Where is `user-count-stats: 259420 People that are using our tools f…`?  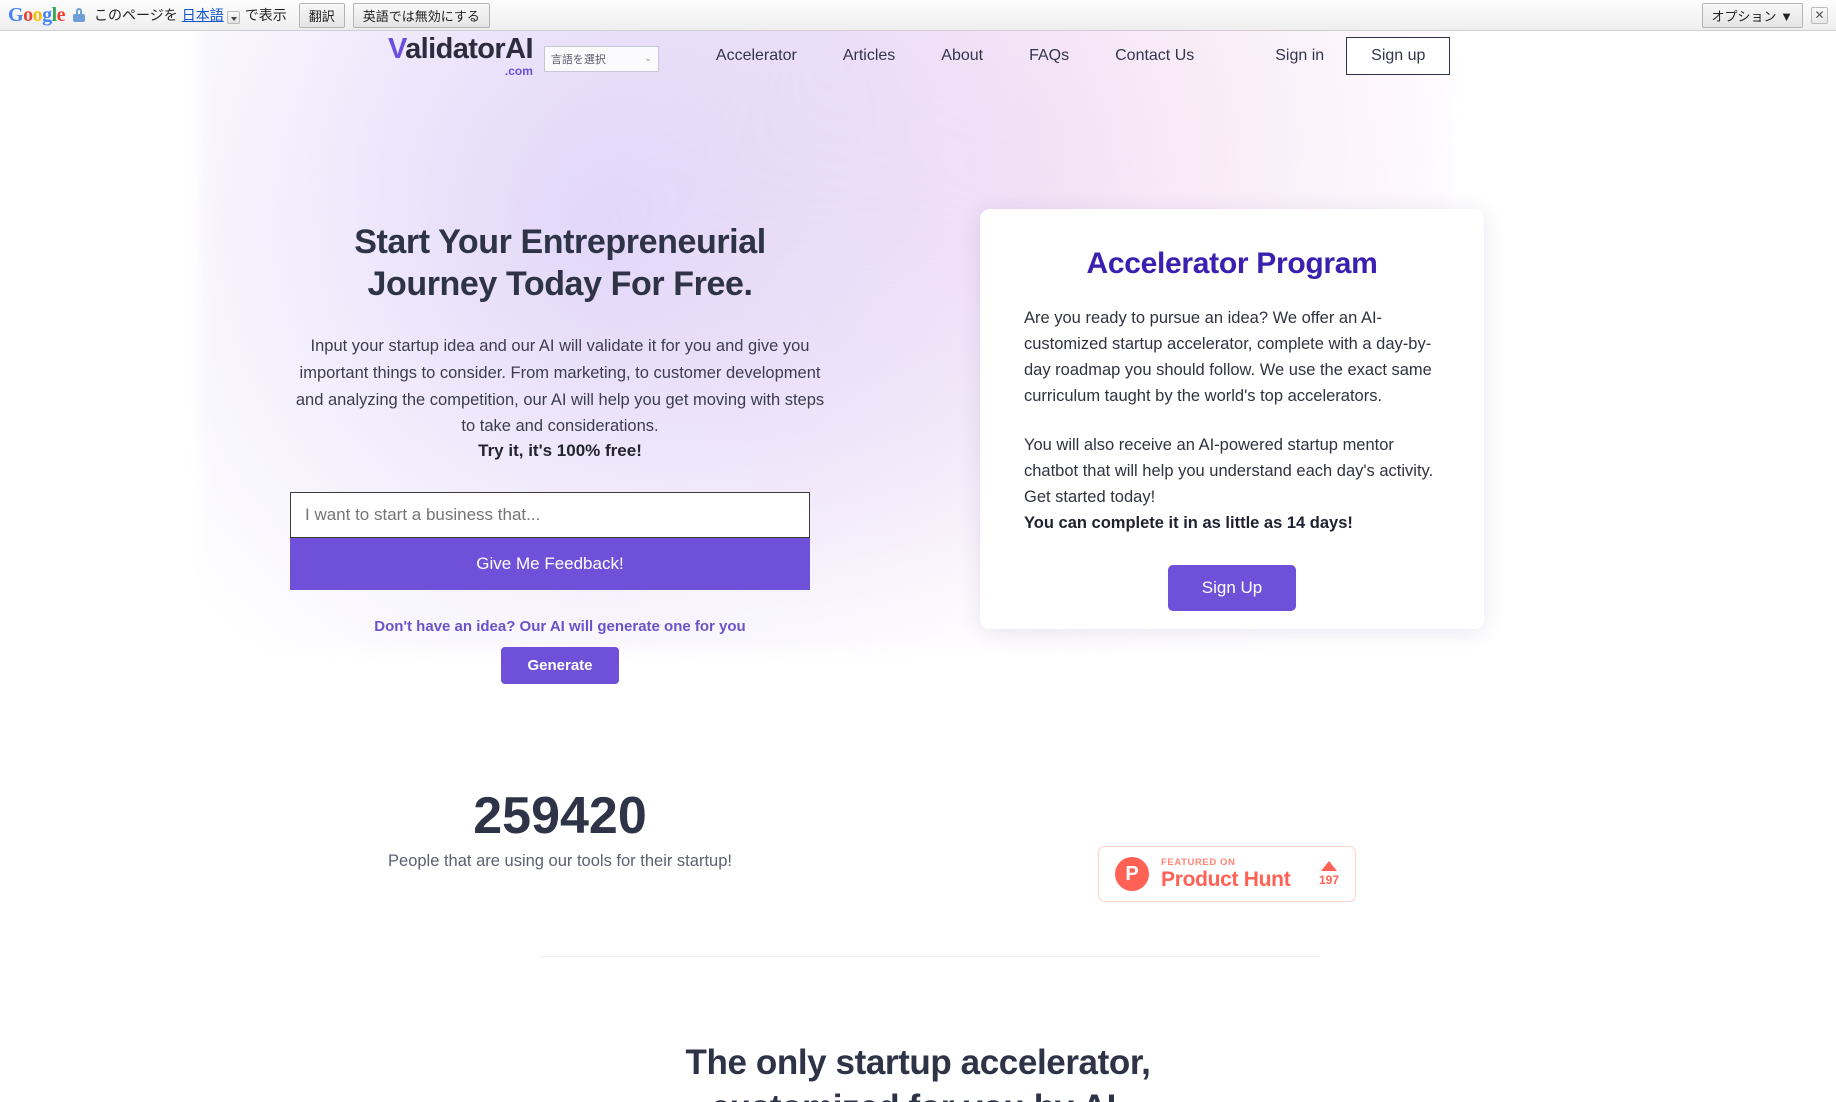 user-count-stats: 259420 People that are using our tools f… is located at coordinates (560, 828).